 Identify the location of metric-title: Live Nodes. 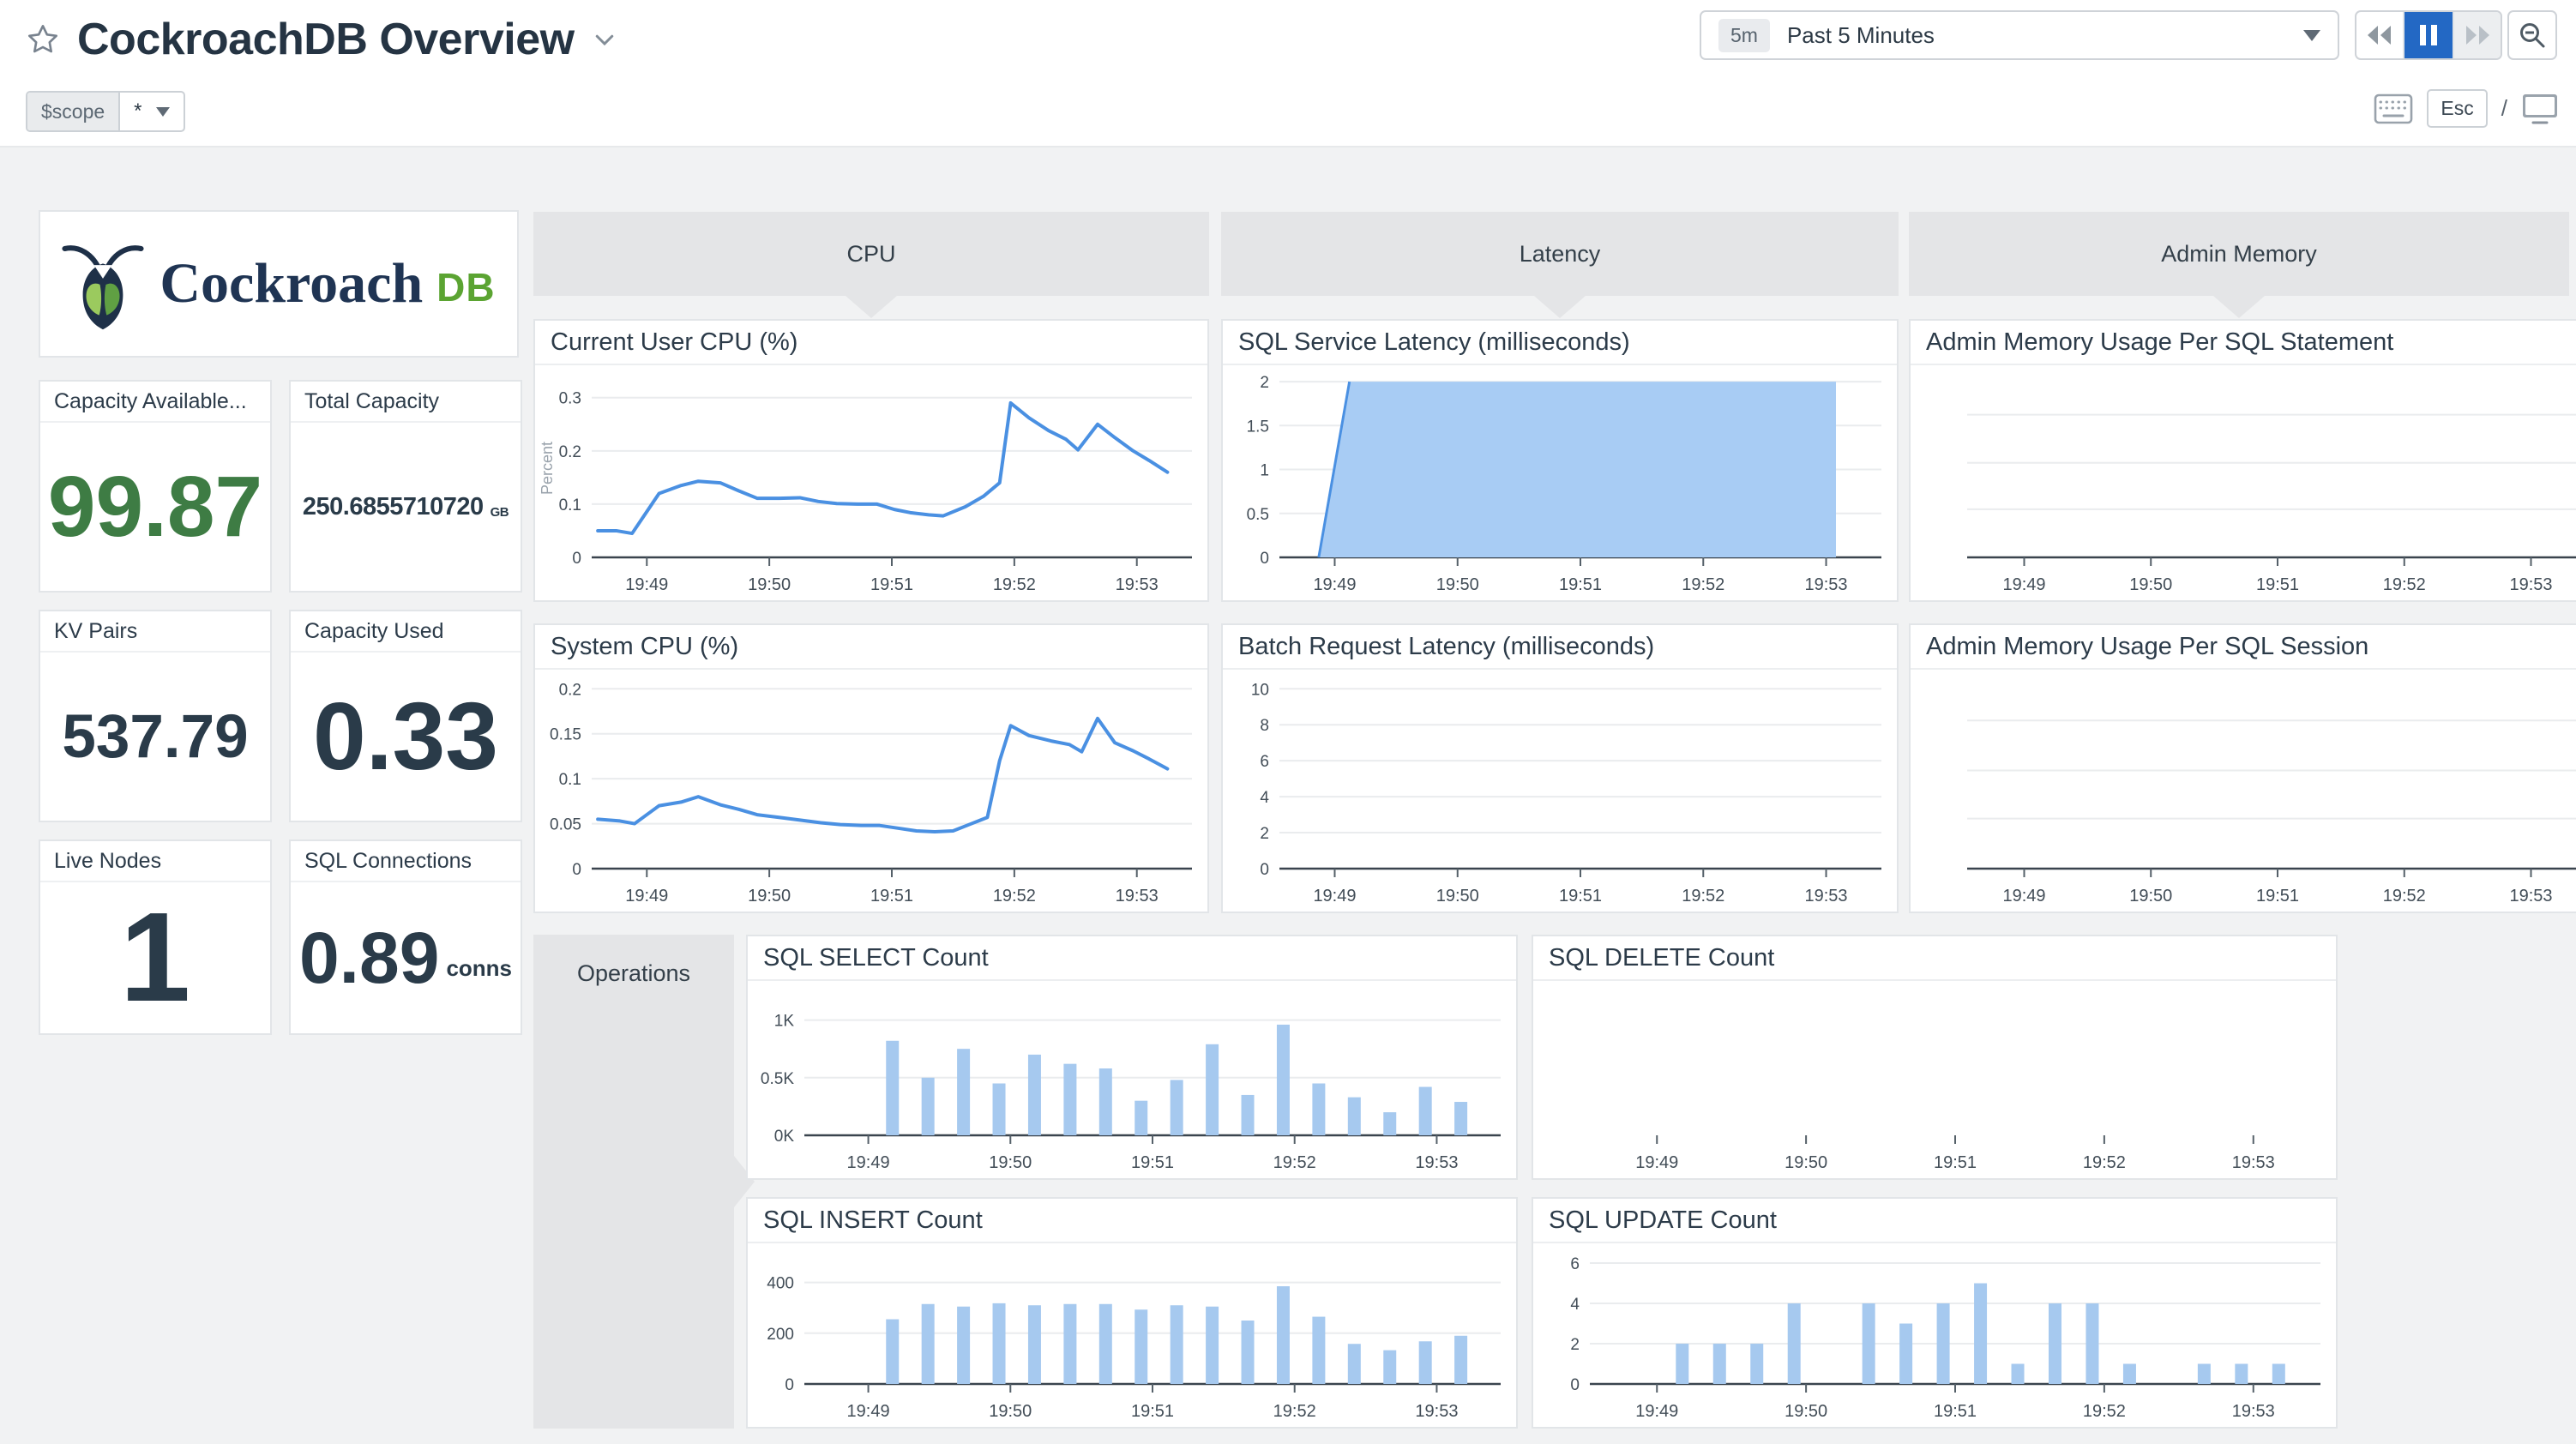
(155, 861).